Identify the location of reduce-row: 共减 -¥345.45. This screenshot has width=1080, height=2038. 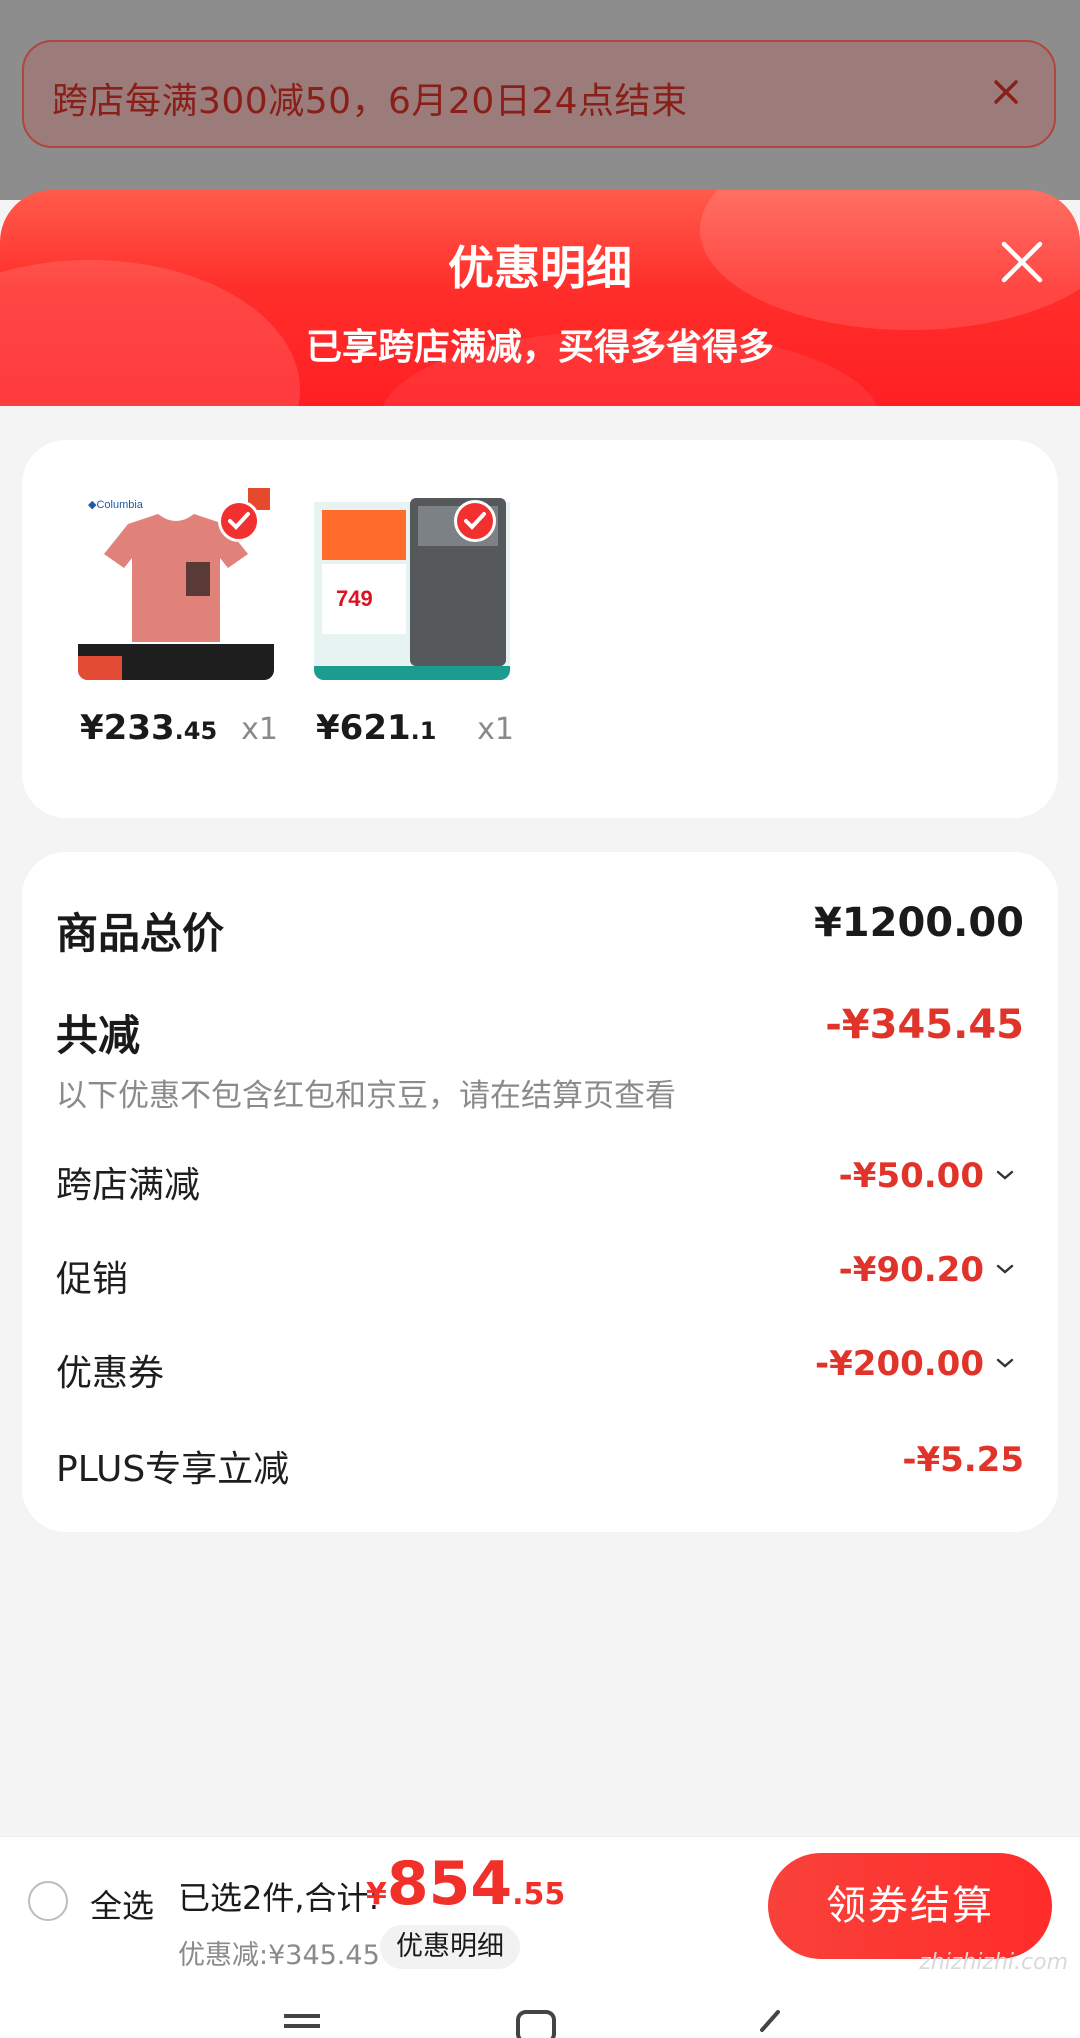
(540, 1031).